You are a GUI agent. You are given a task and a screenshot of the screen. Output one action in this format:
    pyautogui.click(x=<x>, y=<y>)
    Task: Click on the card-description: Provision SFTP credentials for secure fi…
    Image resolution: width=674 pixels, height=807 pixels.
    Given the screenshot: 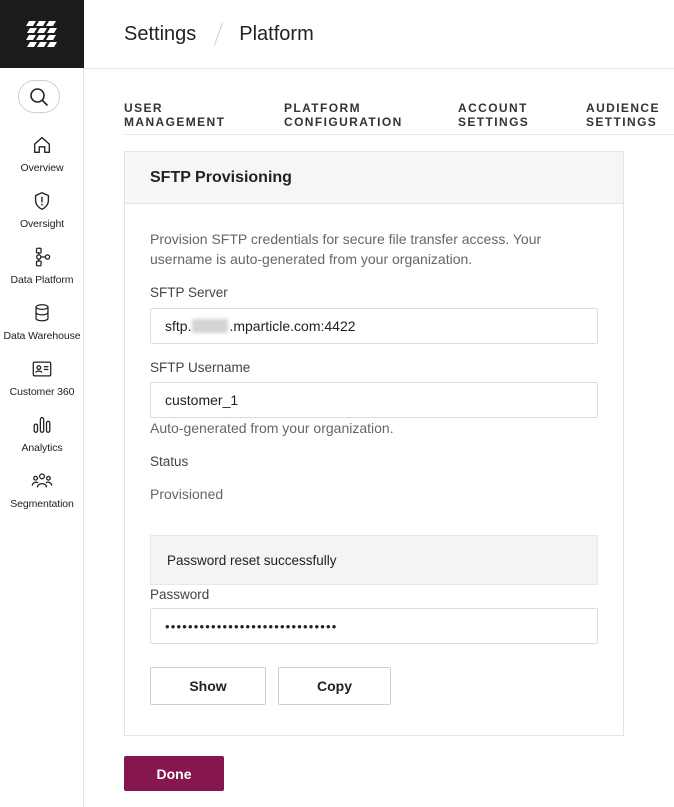 What is the action you would take?
    pyautogui.click(x=346, y=249)
    